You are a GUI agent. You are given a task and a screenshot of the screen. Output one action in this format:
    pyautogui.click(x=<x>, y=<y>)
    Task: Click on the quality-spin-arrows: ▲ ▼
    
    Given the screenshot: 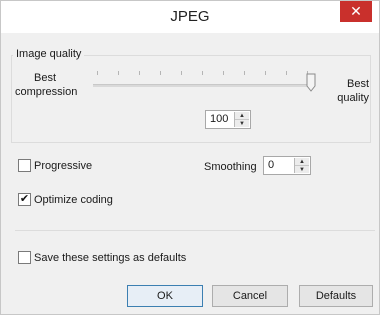 What is the action you would take?
    pyautogui.click(x=241, y=119)
    